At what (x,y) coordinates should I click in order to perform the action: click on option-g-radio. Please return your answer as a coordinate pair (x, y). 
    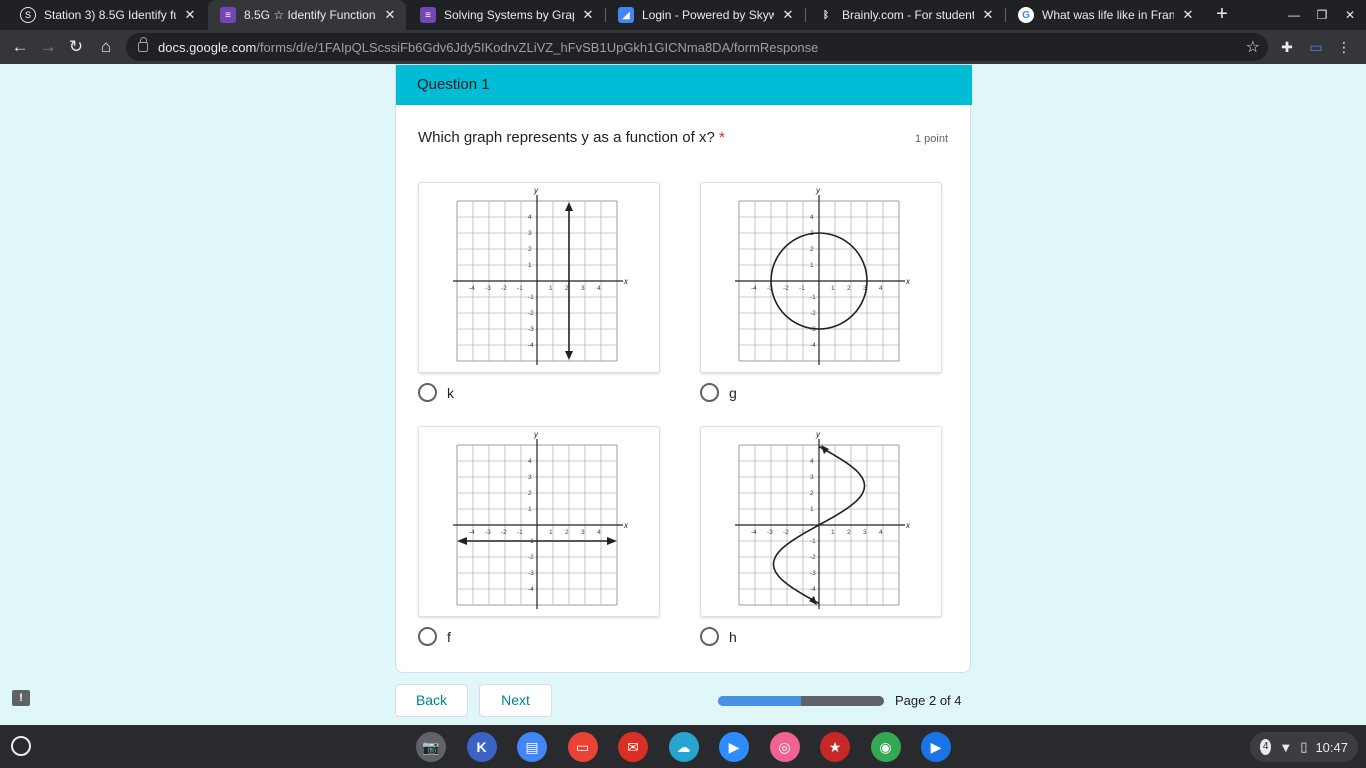
    Looking at the image, I should click on (709, 392).